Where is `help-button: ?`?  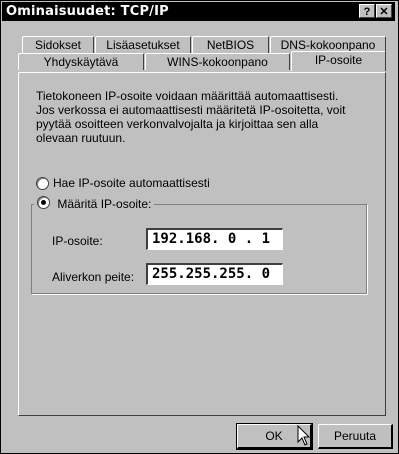 help-button: ? is located at coordinates (367, 11).